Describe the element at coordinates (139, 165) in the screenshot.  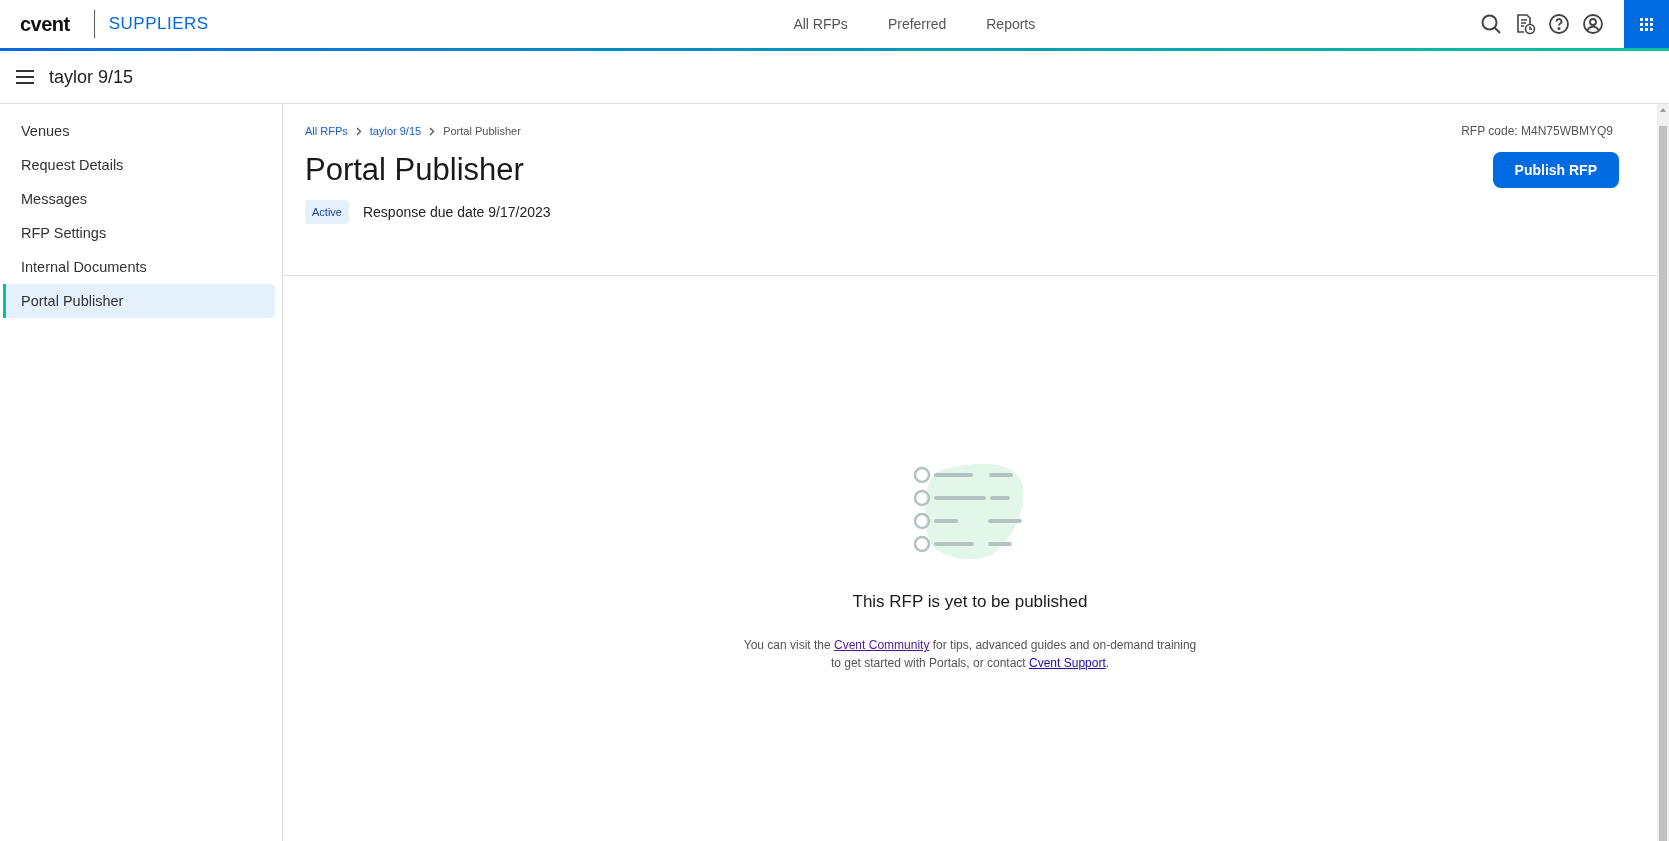
I see `sidebar-item: Request Details` at that location.